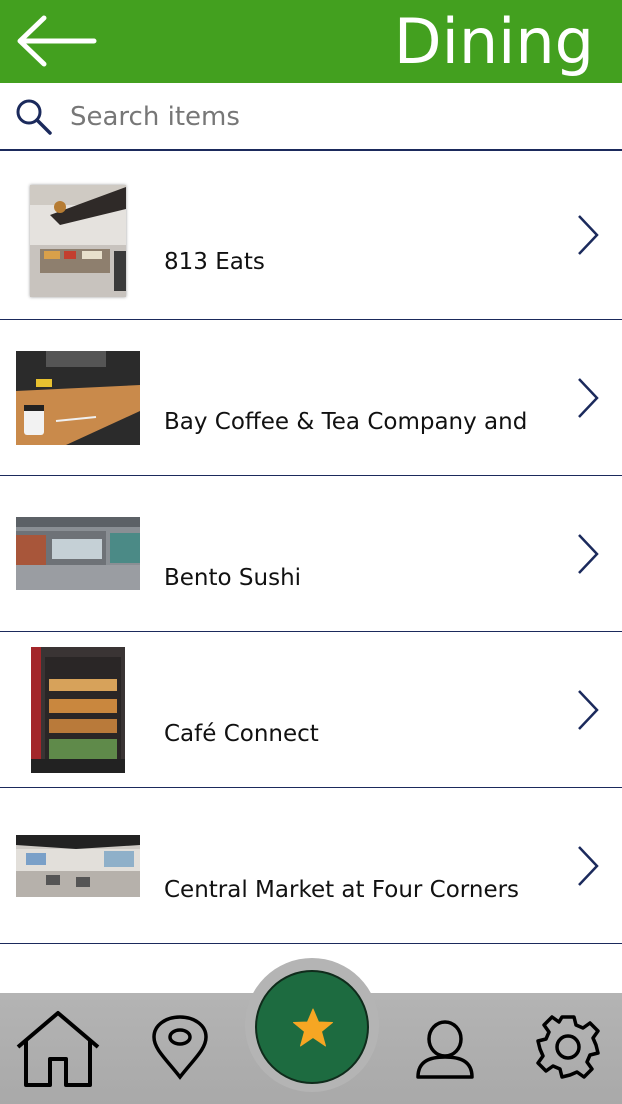 The height and width of the screenshot is (1104, 622). Describe the element at coordinates (34, 117) in the screenshot. I see `search-icon` at that location.